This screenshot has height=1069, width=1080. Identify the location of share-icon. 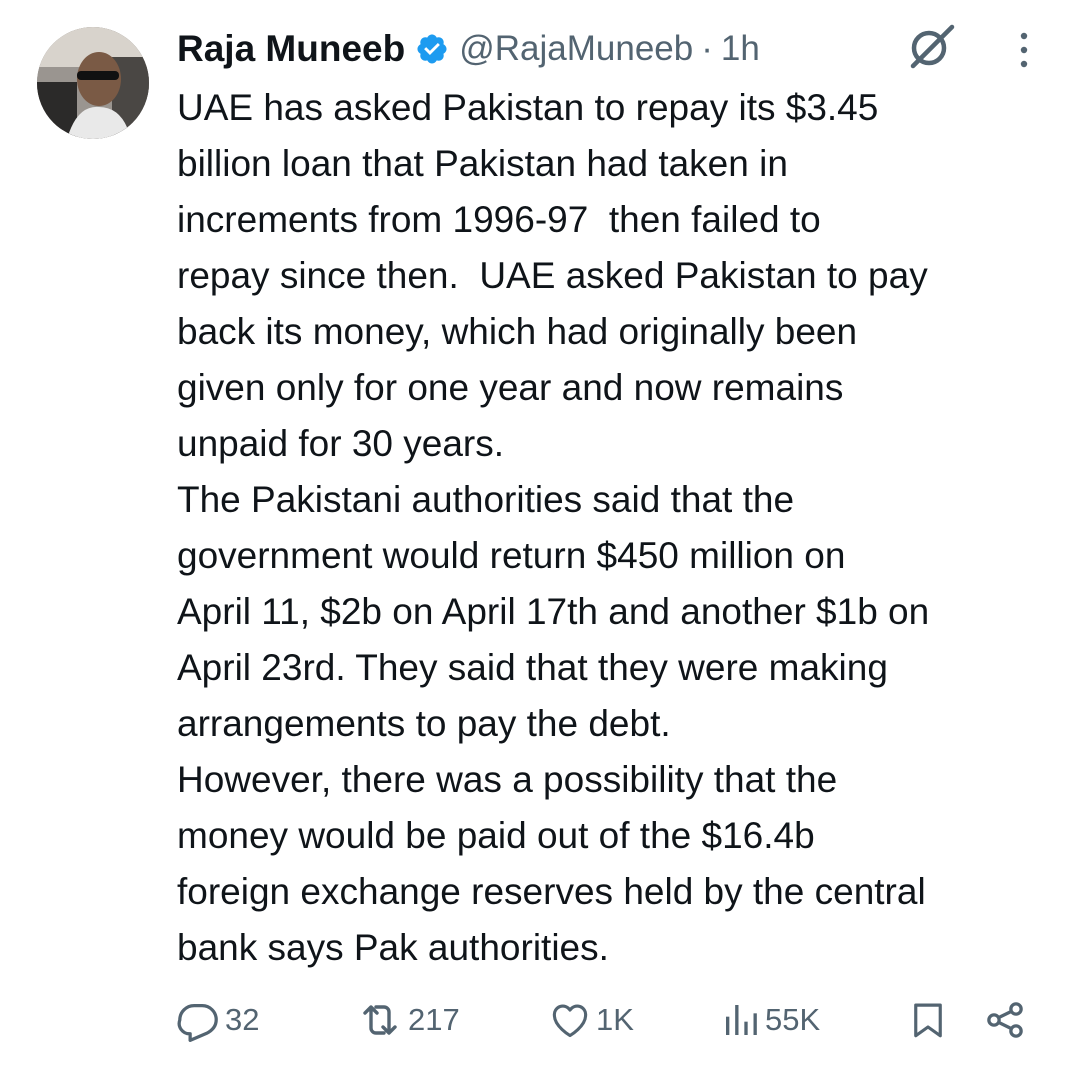
(1005, 1020).